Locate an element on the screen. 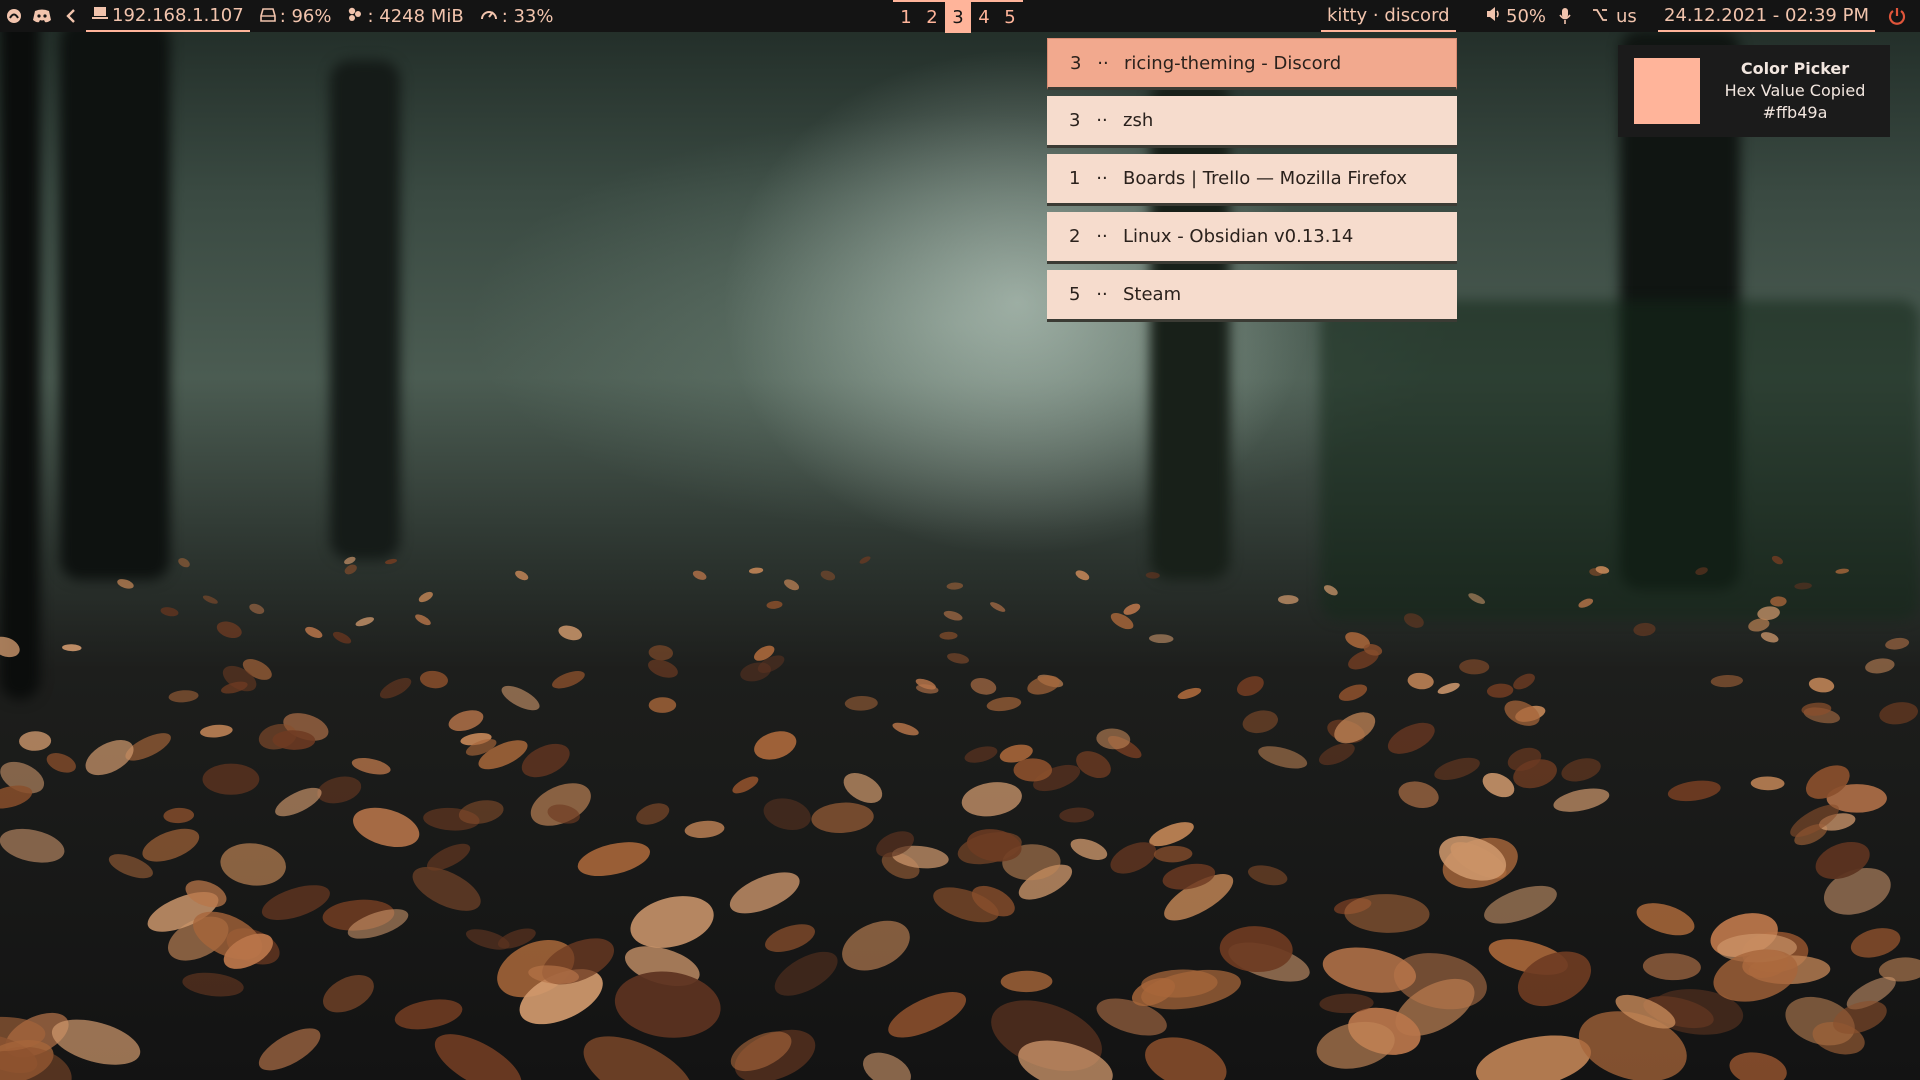  arch-icon is located at coordinates (14, 16).